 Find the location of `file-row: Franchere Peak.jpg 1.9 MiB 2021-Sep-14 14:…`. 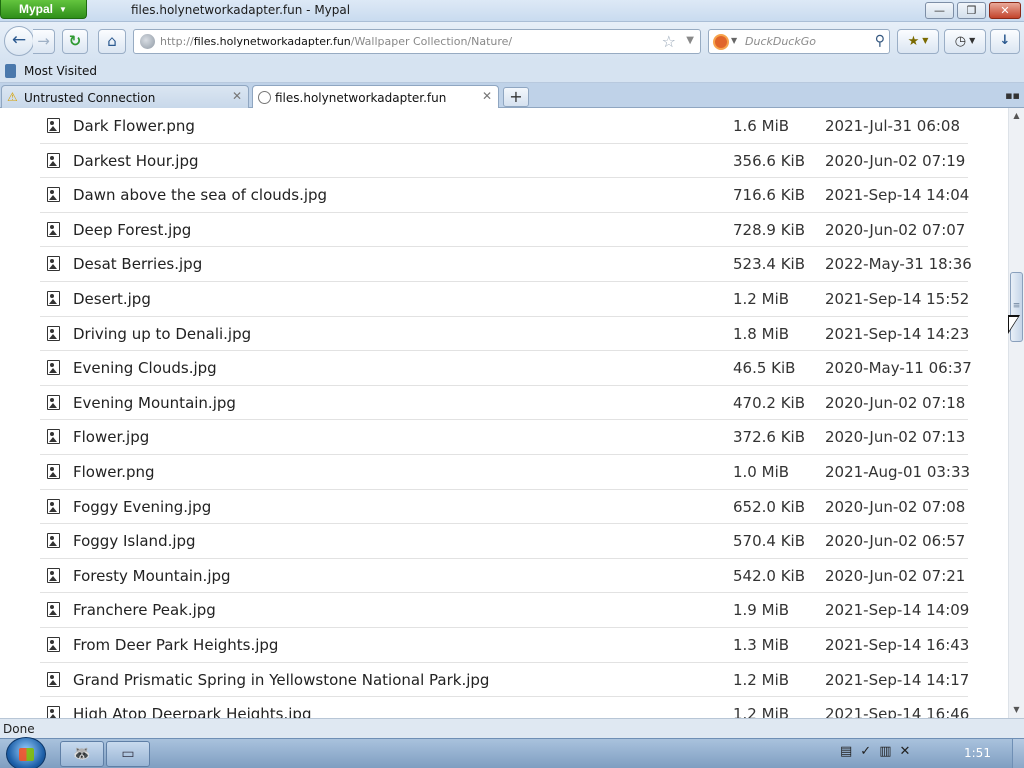

file-row: Franchere Peak.jpg 1.9 MiB 2021-Sep-14 14:… is located at coordinates (504, 610).